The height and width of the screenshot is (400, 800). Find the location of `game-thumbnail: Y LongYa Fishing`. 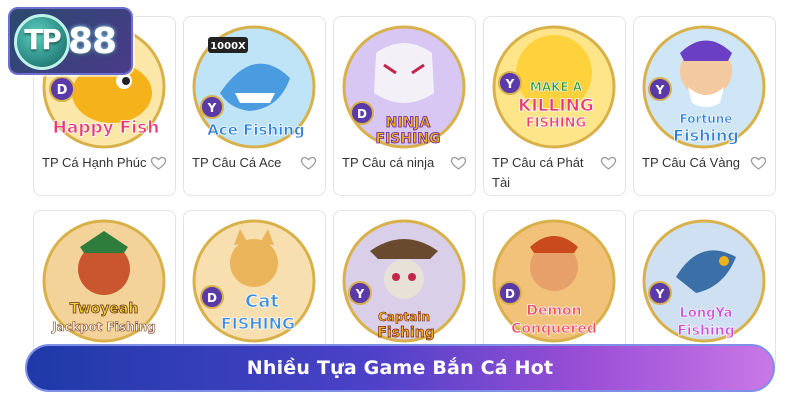

game-thumbnail: Y LongYa Fishing is located at coordinates (704, 281).